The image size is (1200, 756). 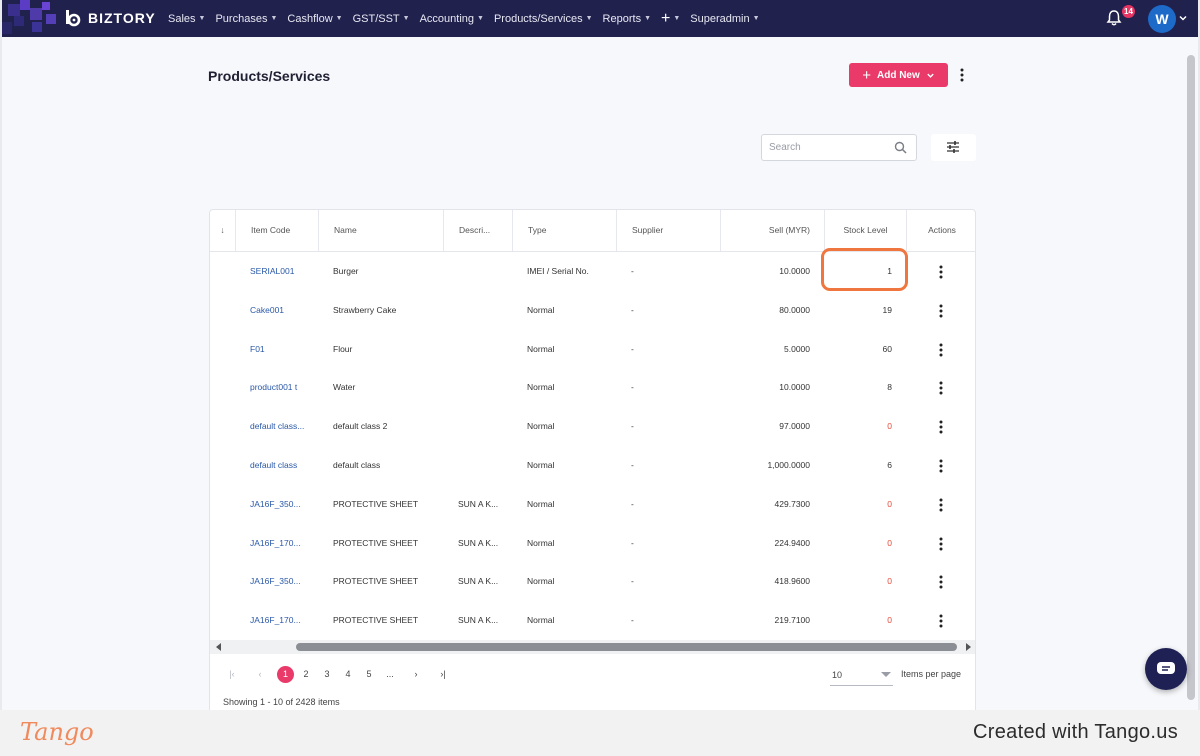 I want to click on nav-item-gst-sst: GST/SST ▼, so click(x=381, y=19).